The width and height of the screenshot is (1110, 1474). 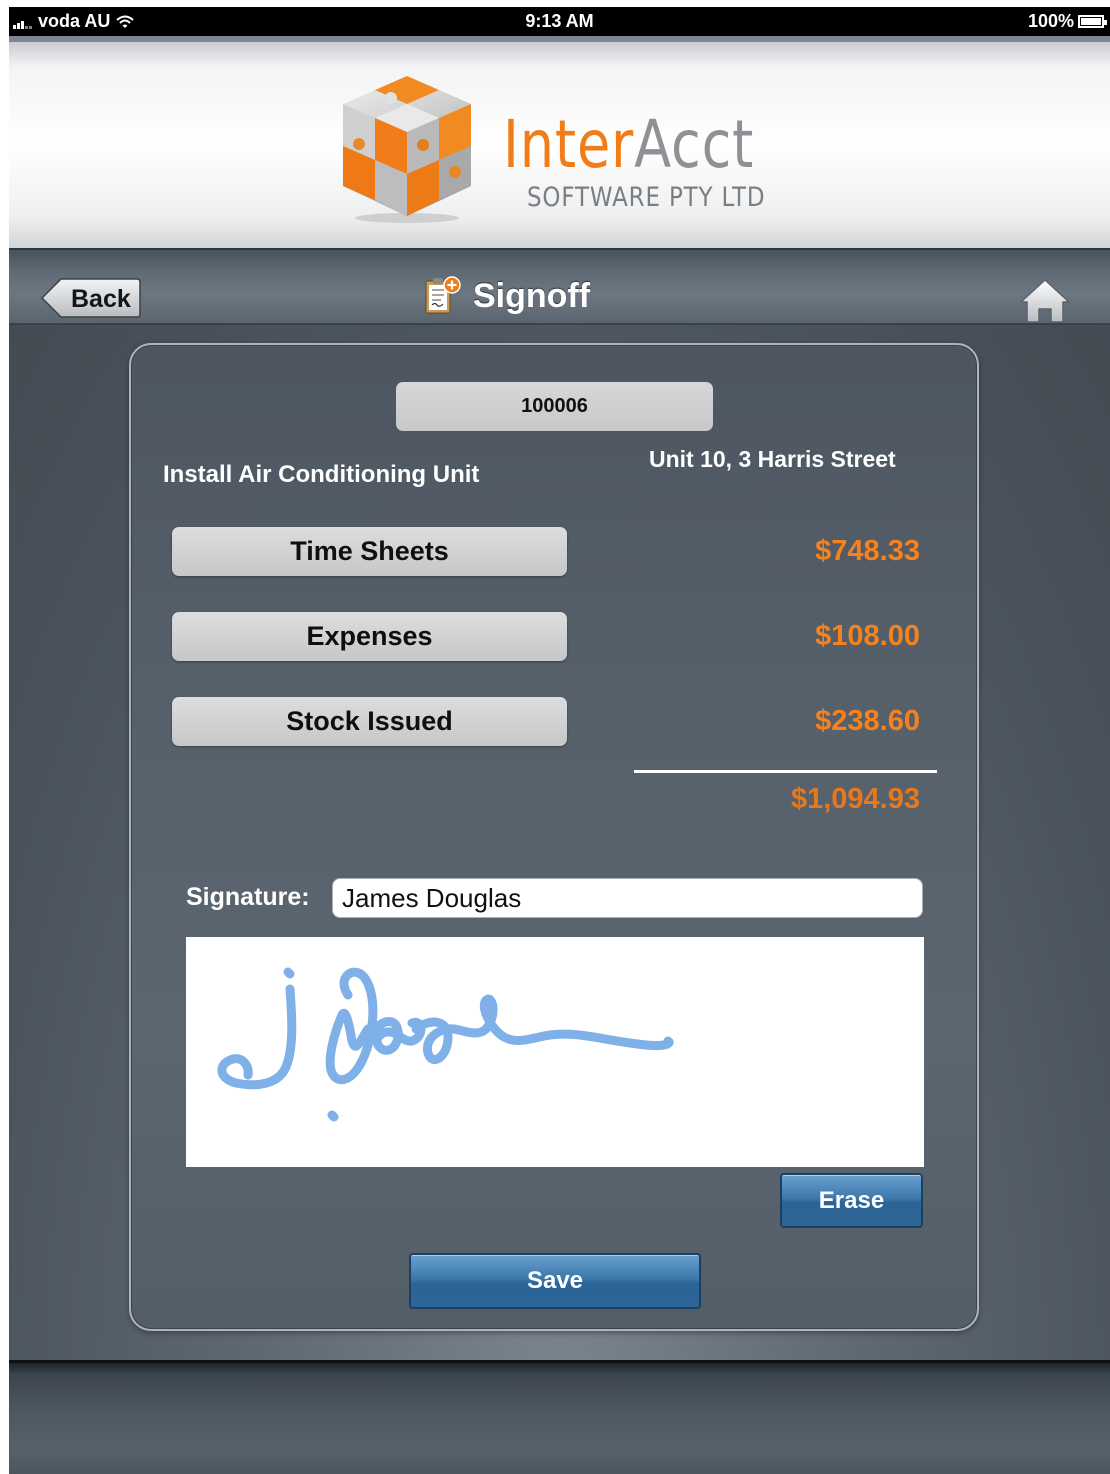 I want to click on brand-name-acct: Acct, so click(x=694, y=144).